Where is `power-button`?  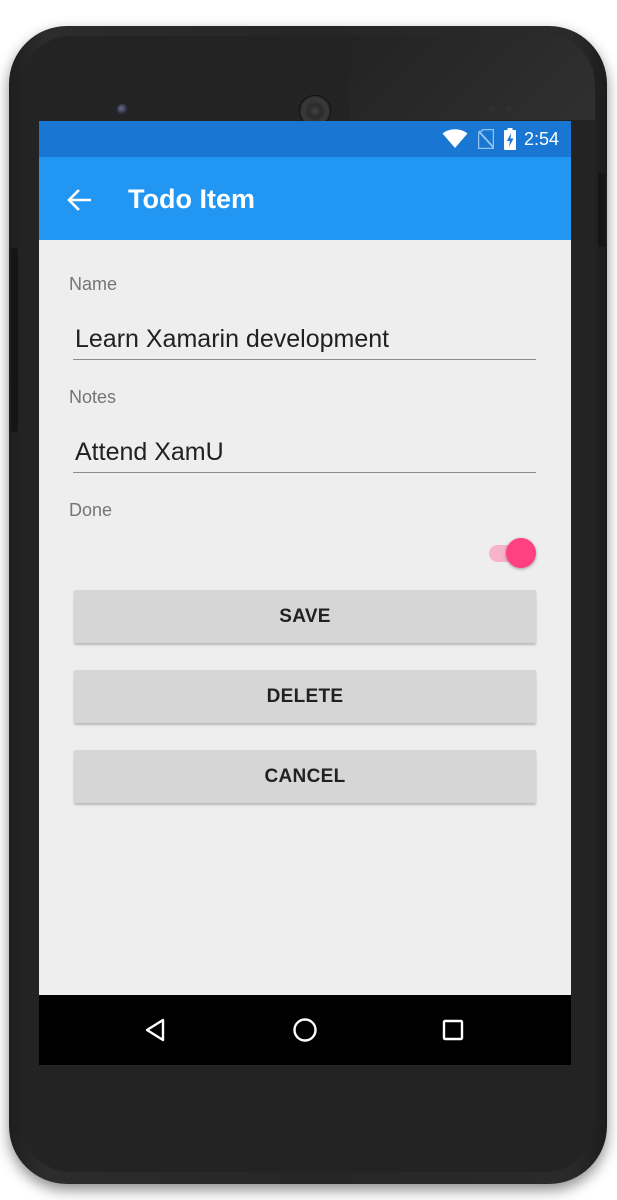 power-button is located at coordinates (601, 210).